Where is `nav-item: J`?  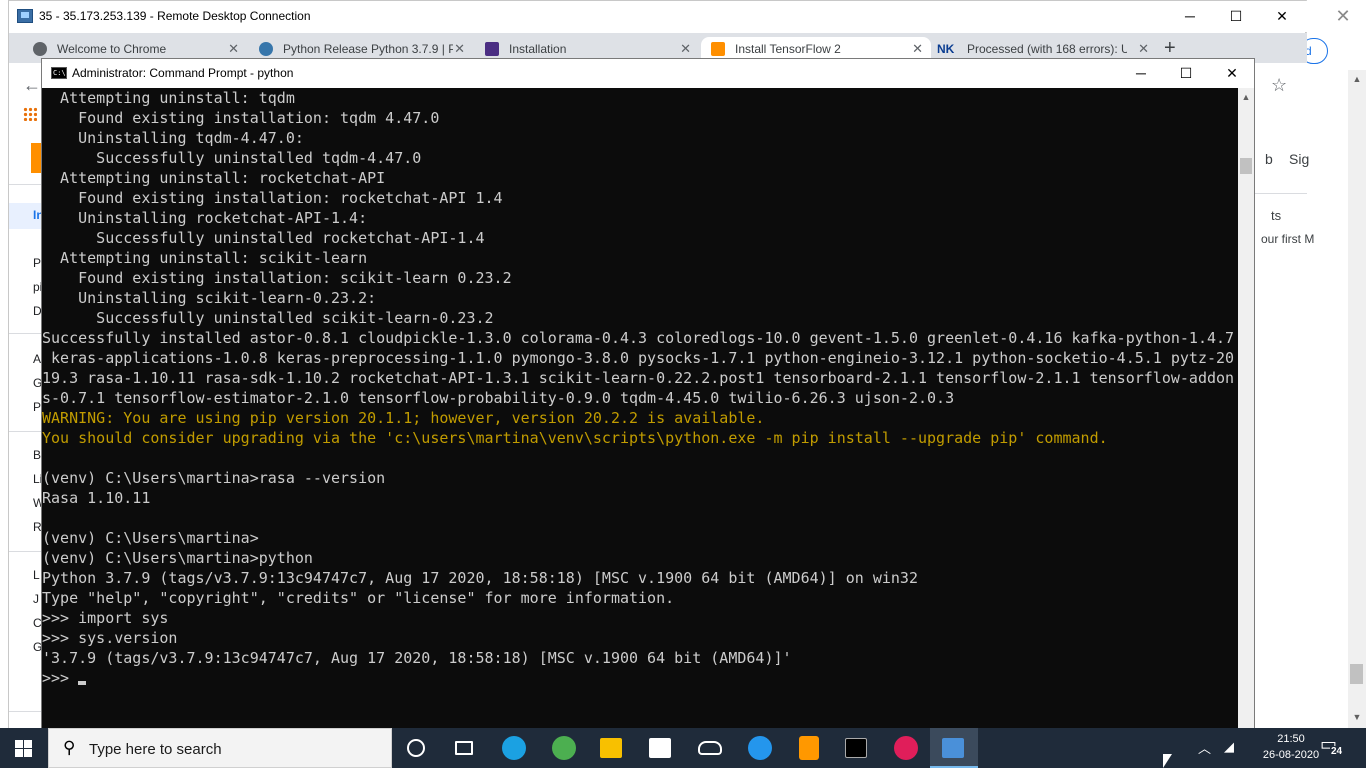
nav-item: J is located at coordinates (36, 599).